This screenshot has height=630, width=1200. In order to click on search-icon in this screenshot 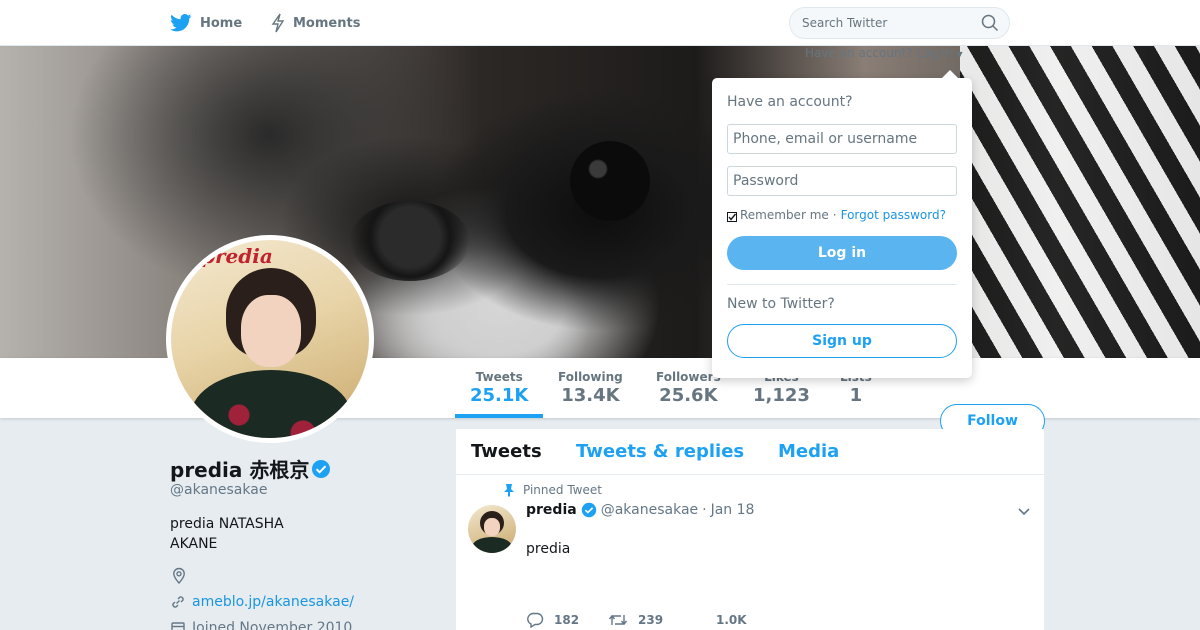, I will do `click(990, 23)`.